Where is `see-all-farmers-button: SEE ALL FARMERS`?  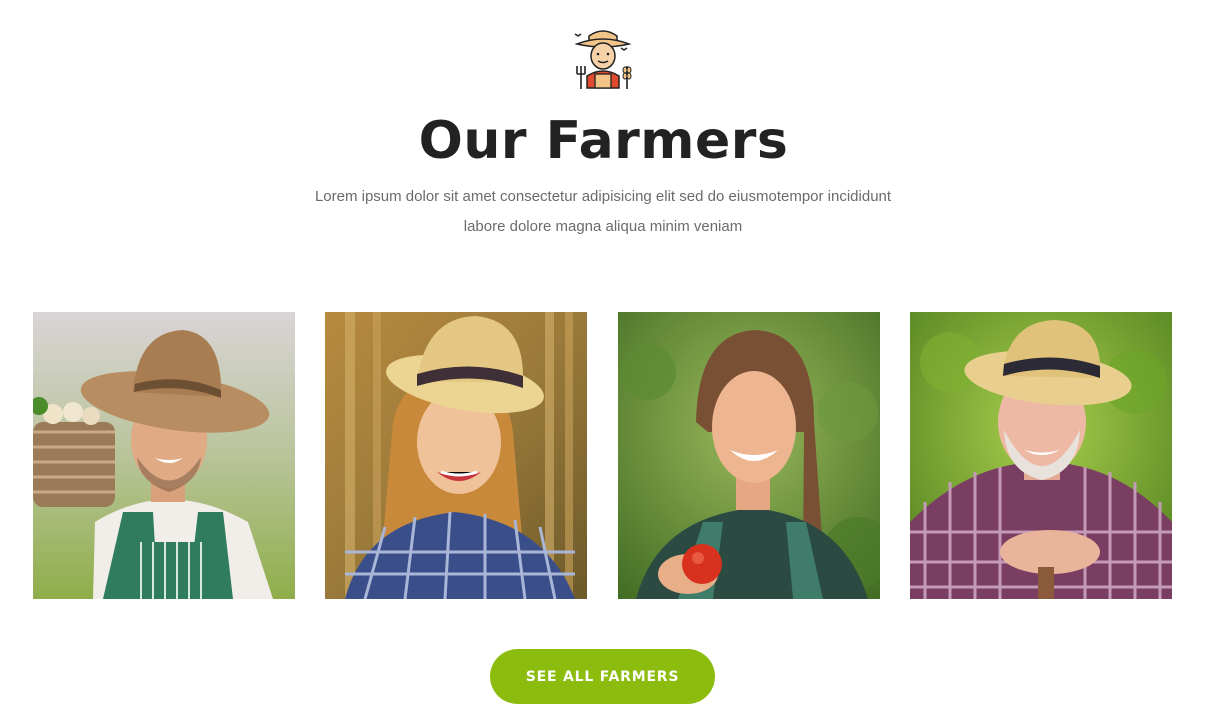 see-all-farmers-button: SEE ALL FARMERS is located at coordinates (602, 676).